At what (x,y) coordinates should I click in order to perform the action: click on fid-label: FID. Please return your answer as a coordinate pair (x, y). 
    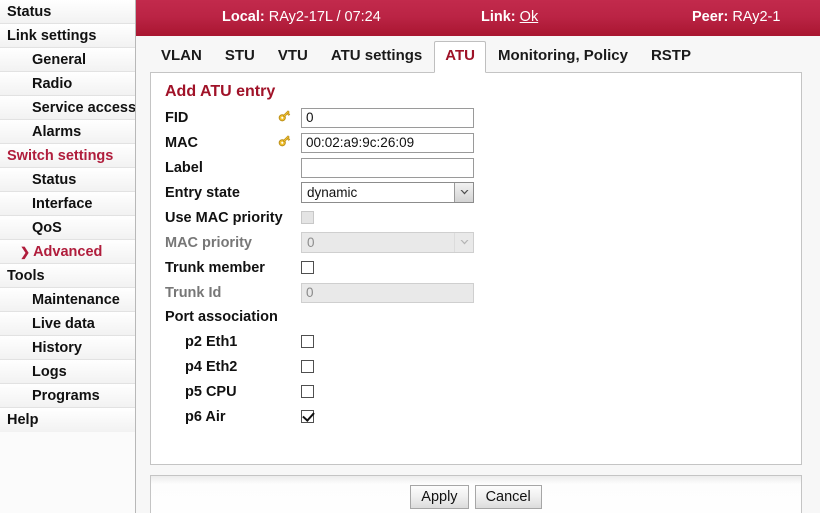
    Looking at the image, I should click on (177, 117).